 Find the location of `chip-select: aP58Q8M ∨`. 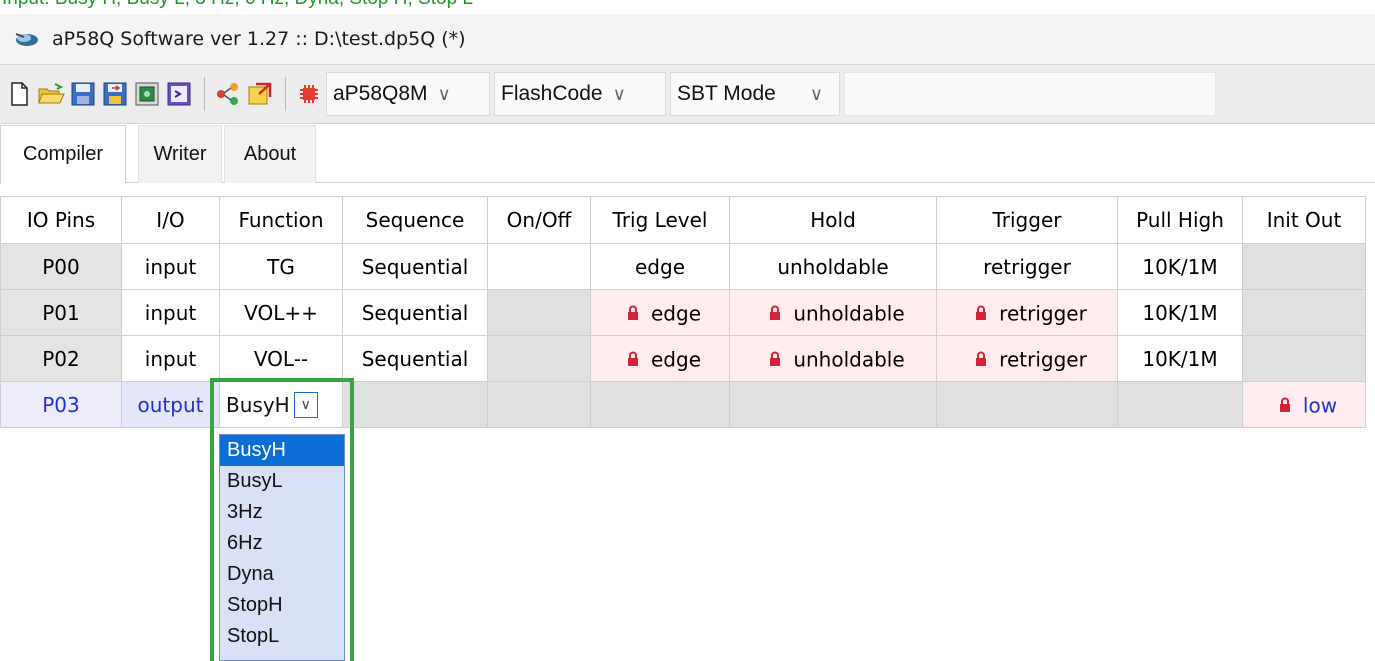

chip-select: aP58Q8M ∨ is located at coordinates (408, 94).